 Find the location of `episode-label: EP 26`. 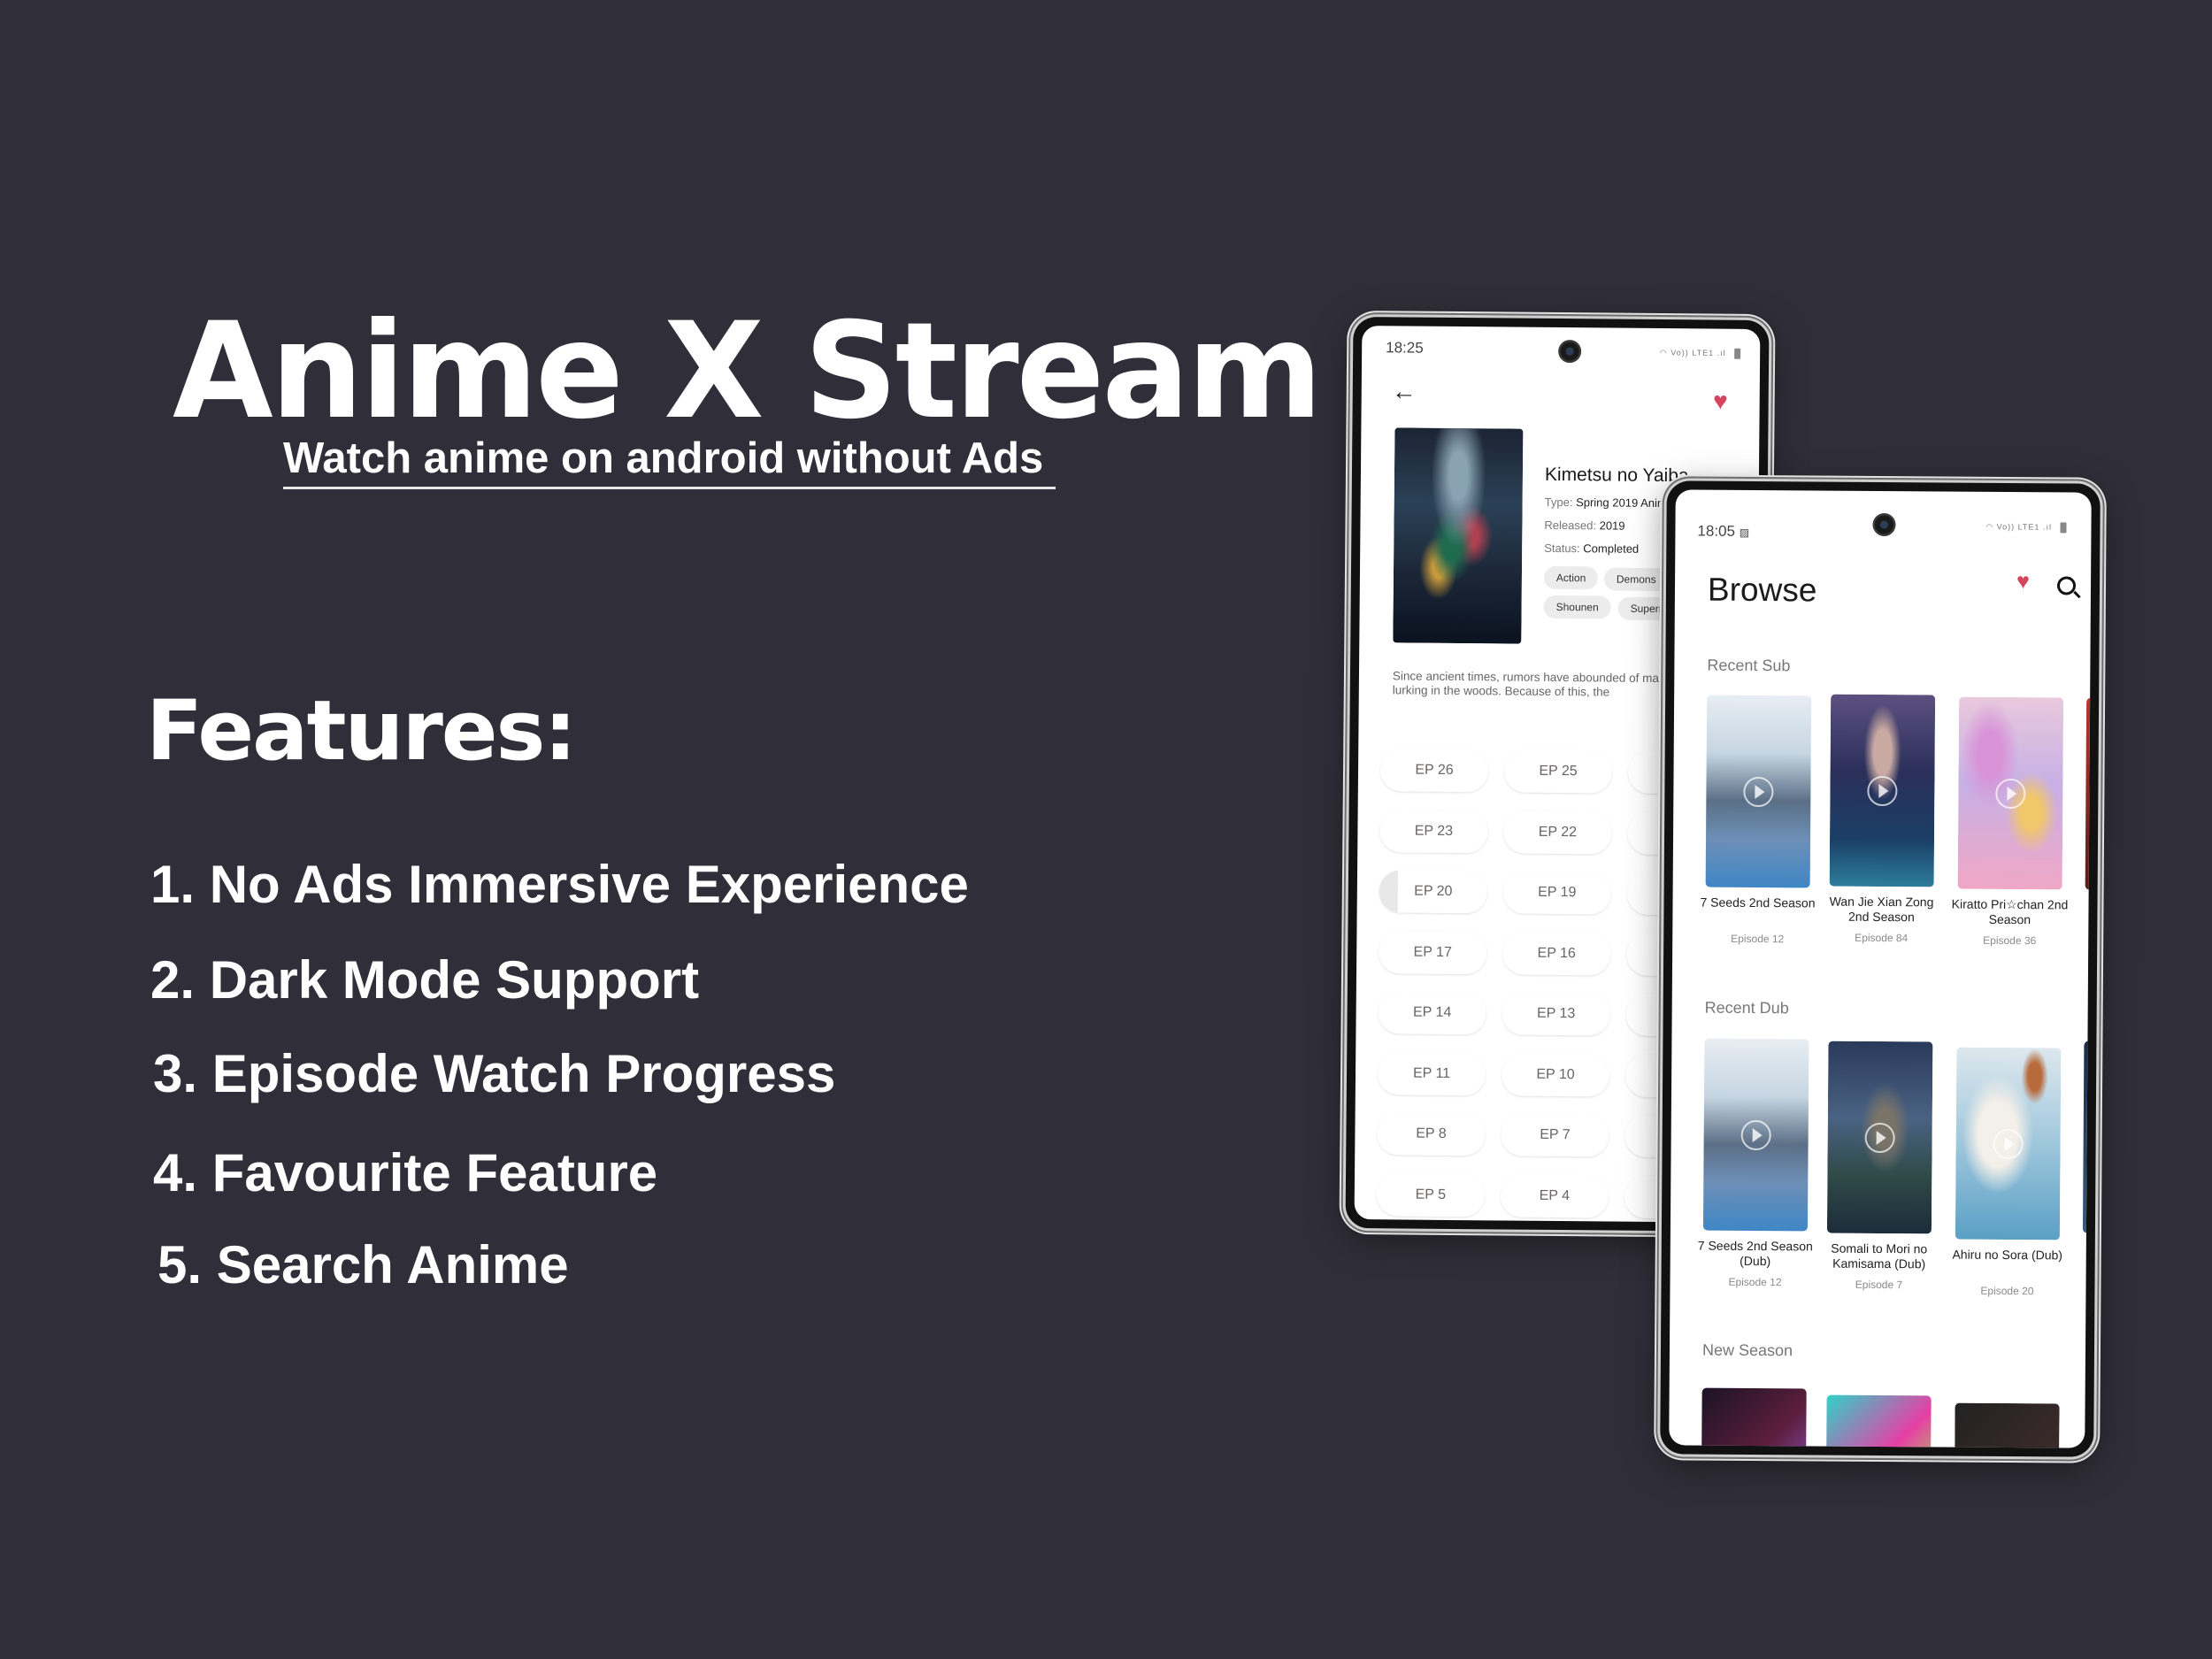

episode-label: EP 26 is located at coordinates (1435, 770).